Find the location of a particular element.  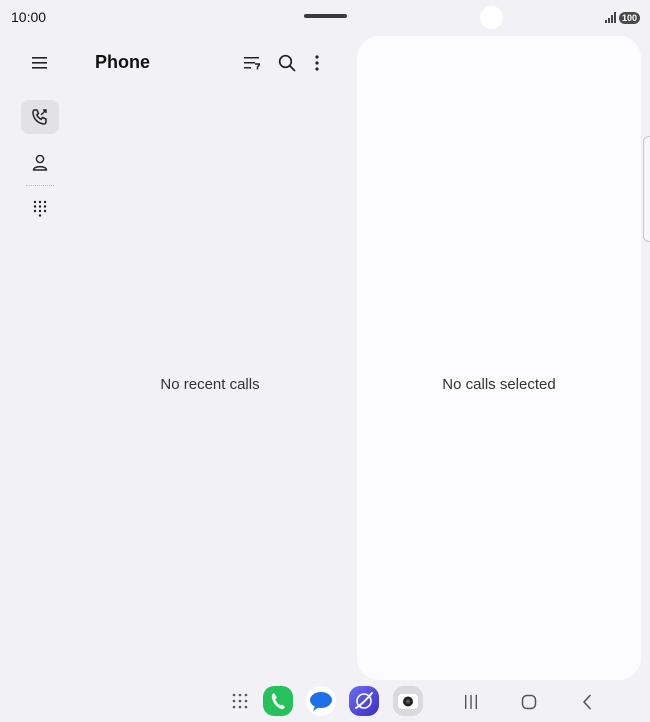

back-icon is located at coordinates (587, 702).